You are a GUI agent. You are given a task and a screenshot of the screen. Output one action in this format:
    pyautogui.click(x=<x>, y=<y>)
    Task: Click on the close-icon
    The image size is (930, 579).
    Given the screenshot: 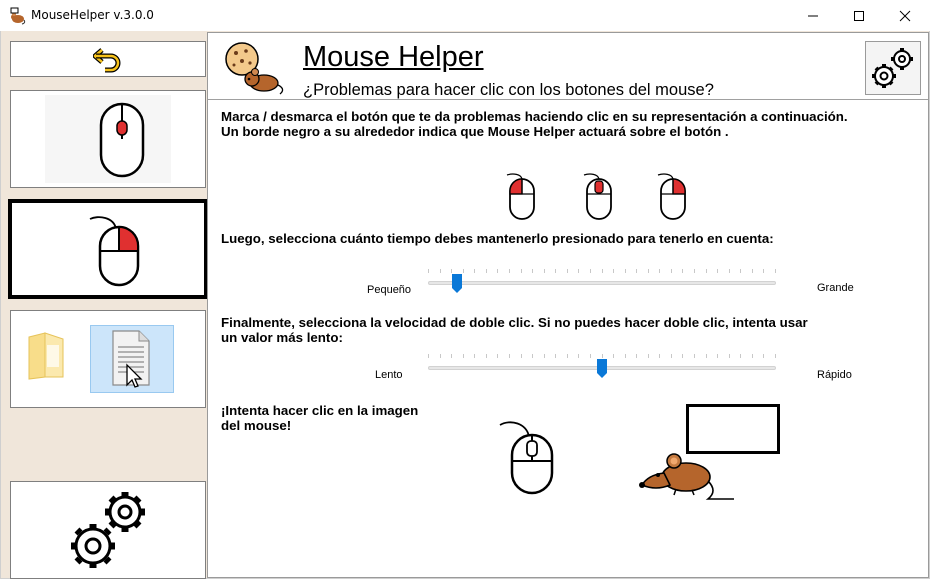 What is the action you would take?
    pyautogui.click(x=905, y=15)
    